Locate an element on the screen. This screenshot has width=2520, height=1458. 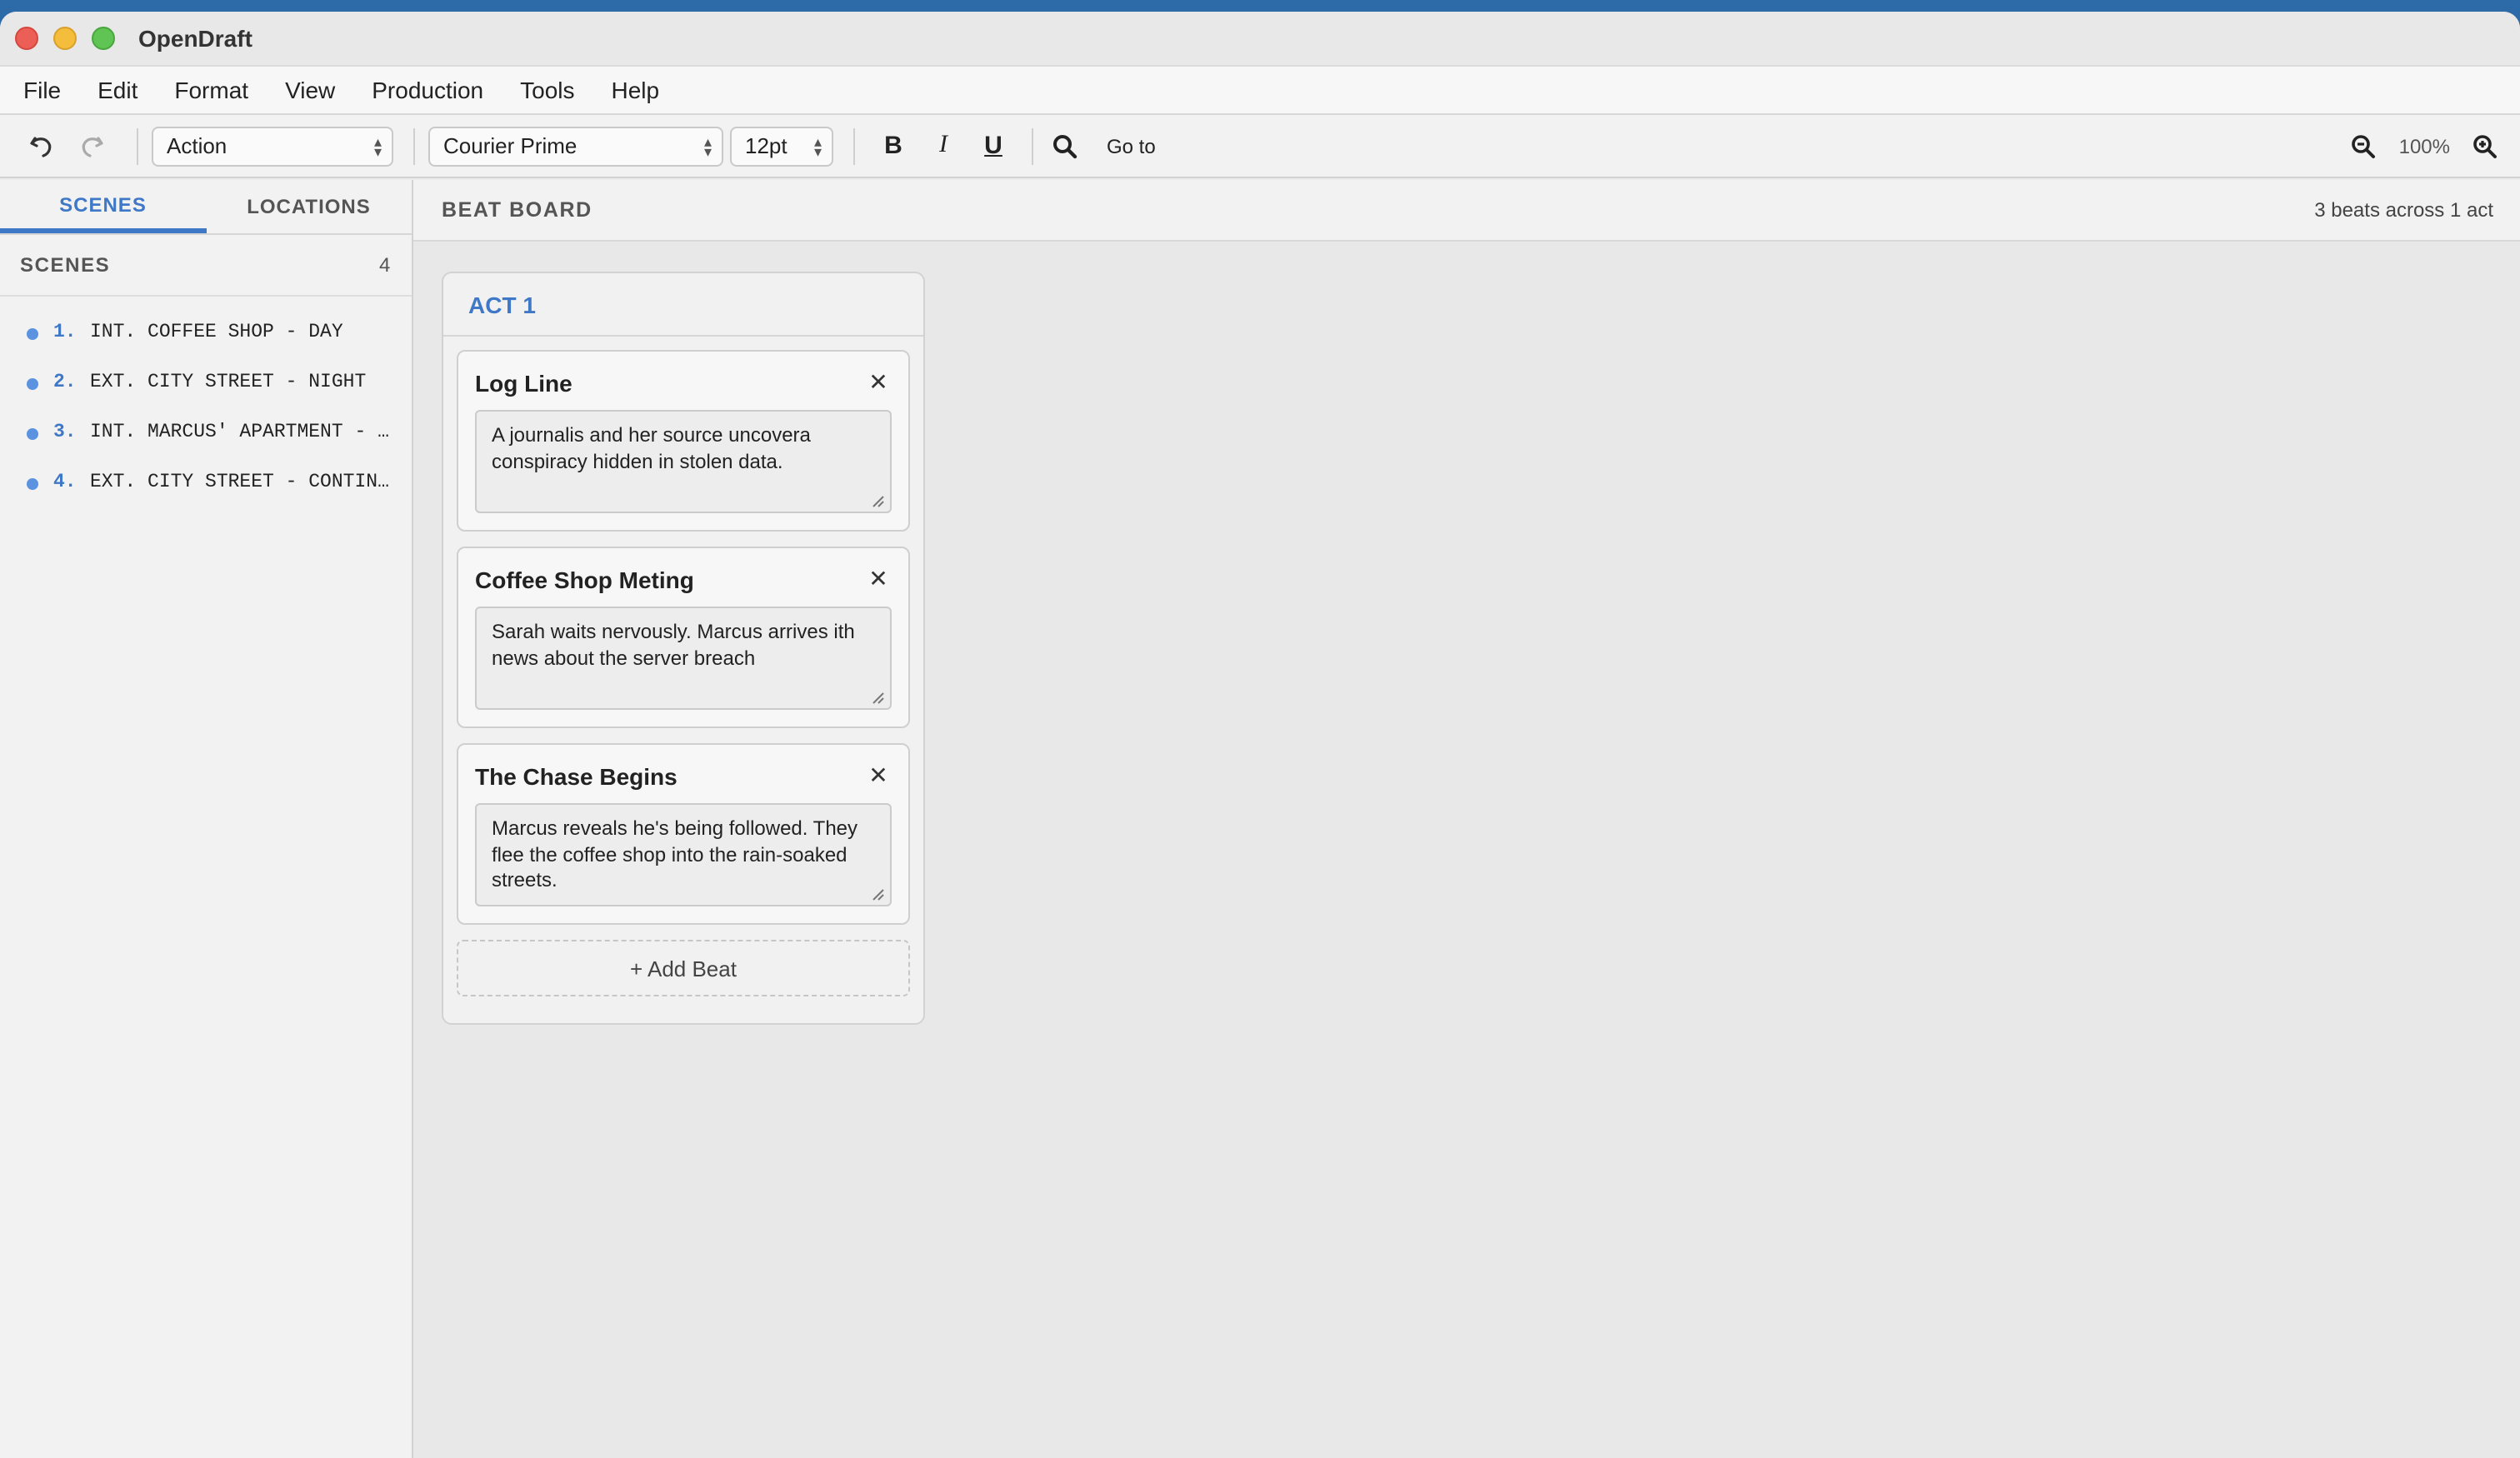
italic-button: I is located at coordinates (943, 146).